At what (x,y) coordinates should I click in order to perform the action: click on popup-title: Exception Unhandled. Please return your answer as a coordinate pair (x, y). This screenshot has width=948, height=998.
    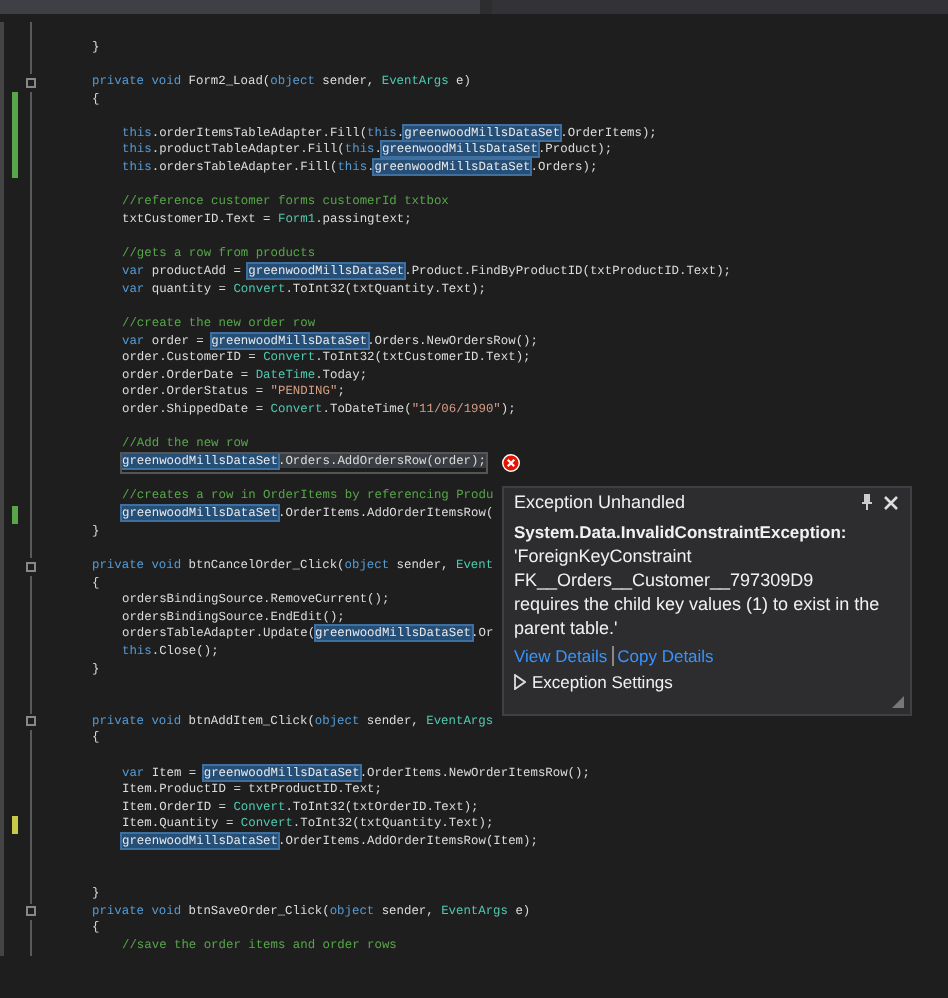
    Looking at the image, I should click on (601, 502).